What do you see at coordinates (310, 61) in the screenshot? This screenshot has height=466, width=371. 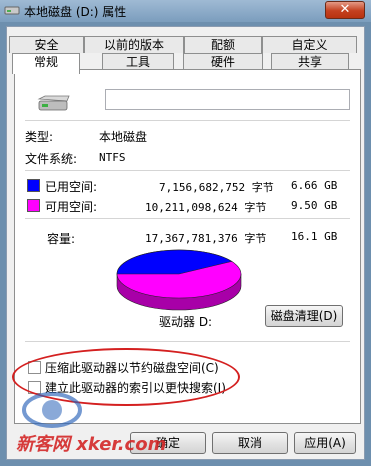 I see `tab-sharing: 共享` at bounding box center [310, 61].